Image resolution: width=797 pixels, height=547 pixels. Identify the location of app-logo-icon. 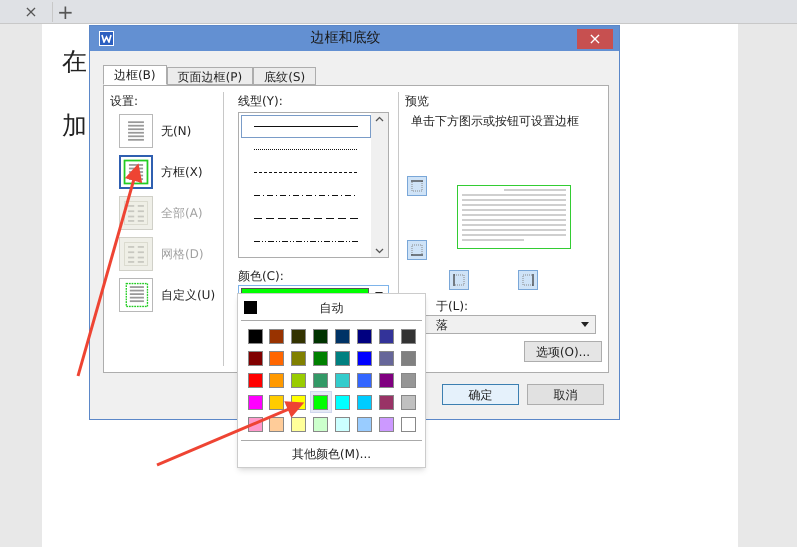
(106, 38).